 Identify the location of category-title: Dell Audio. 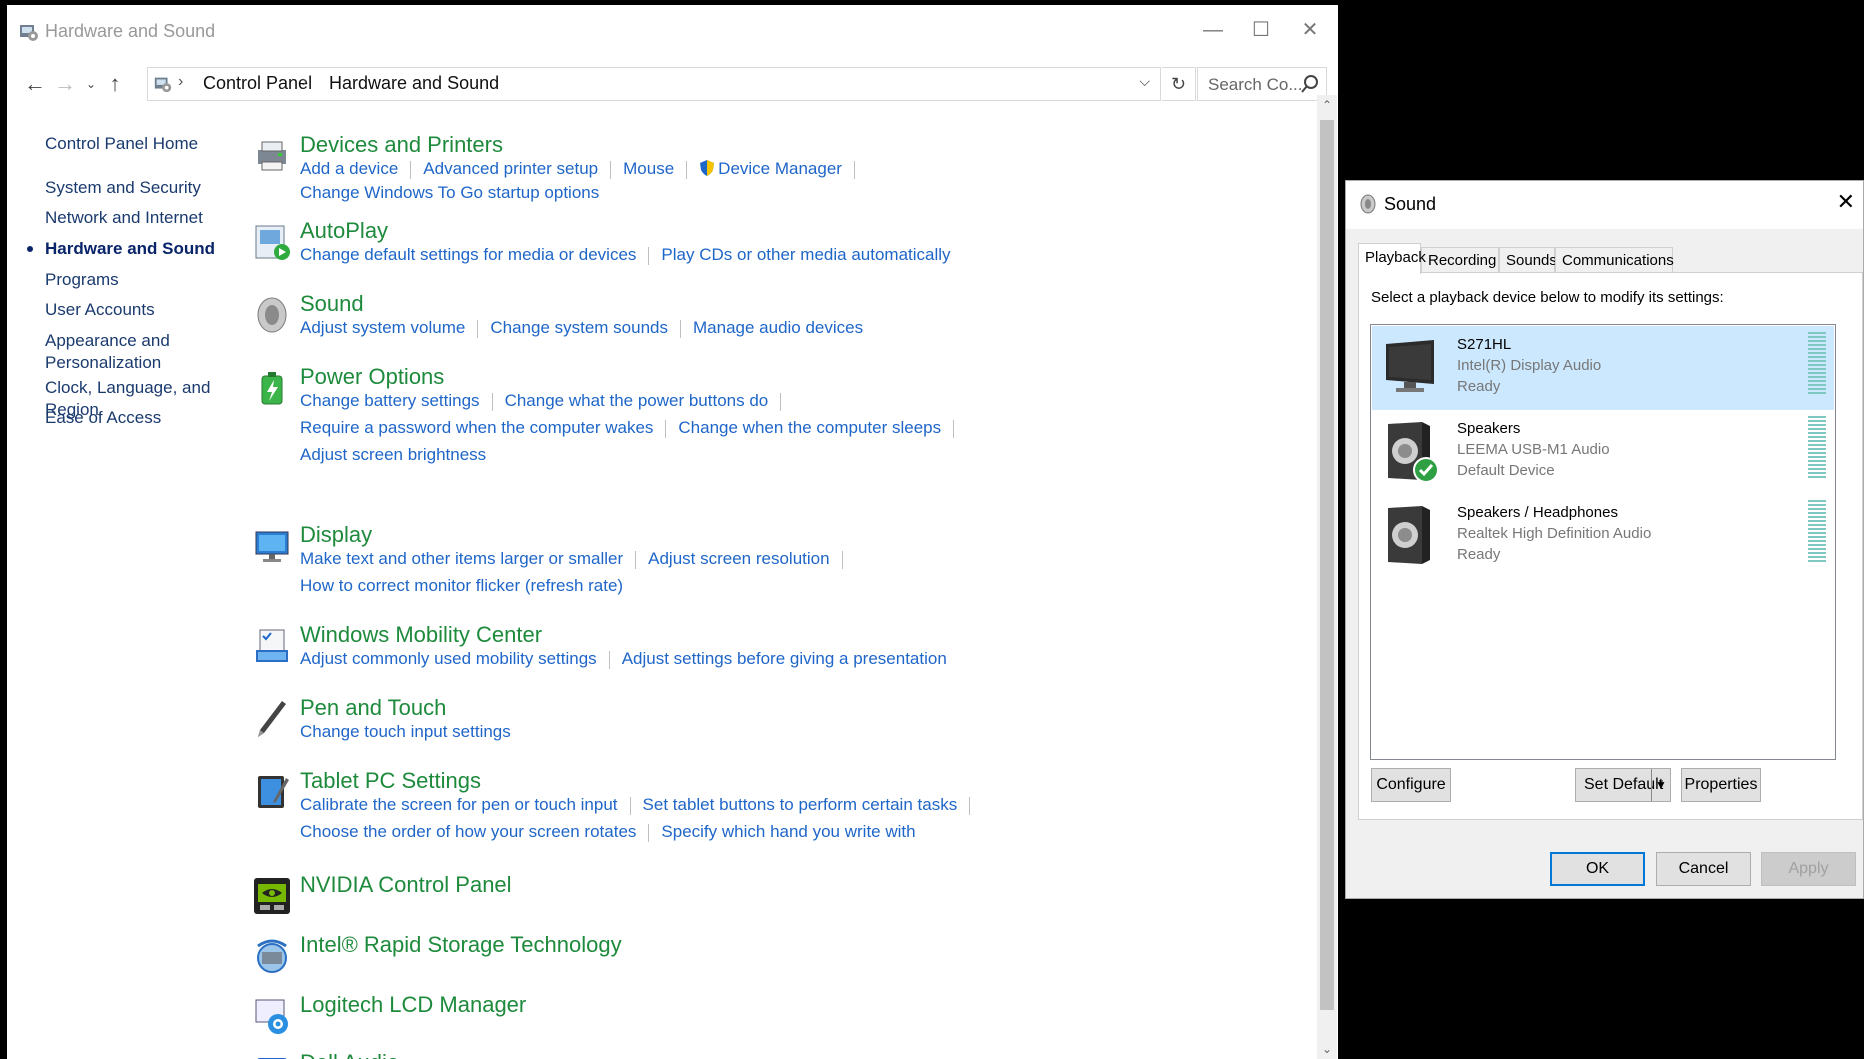
(349, 1054).